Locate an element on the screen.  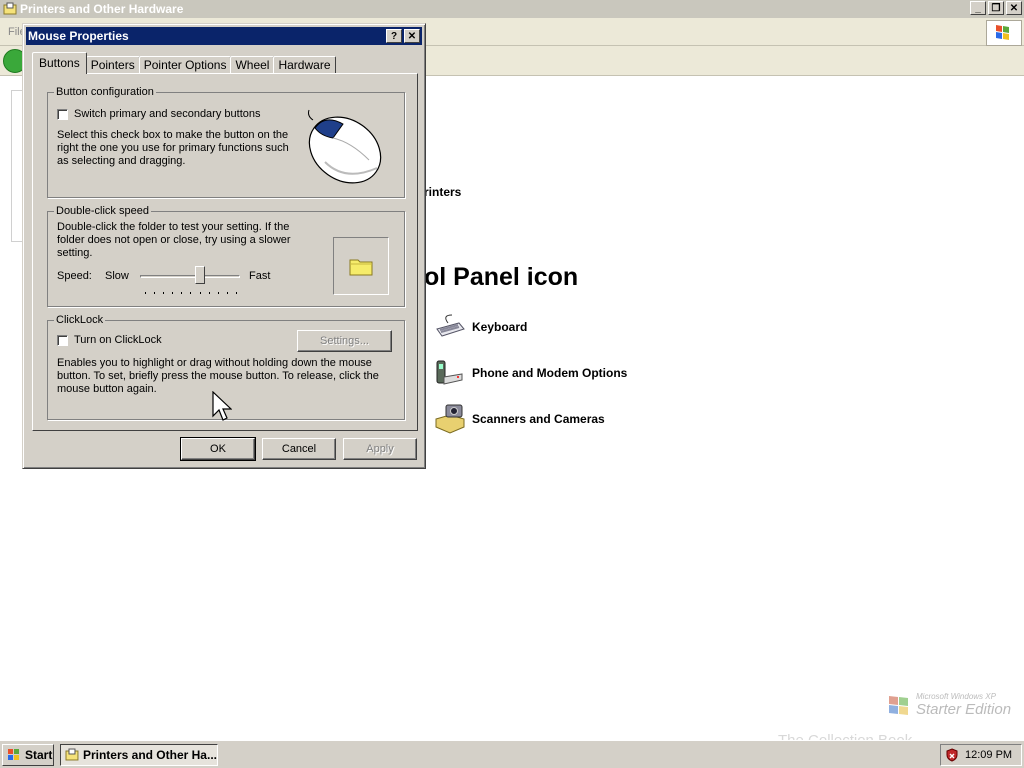
security-shield-icon is located at coordinates (952, 755).